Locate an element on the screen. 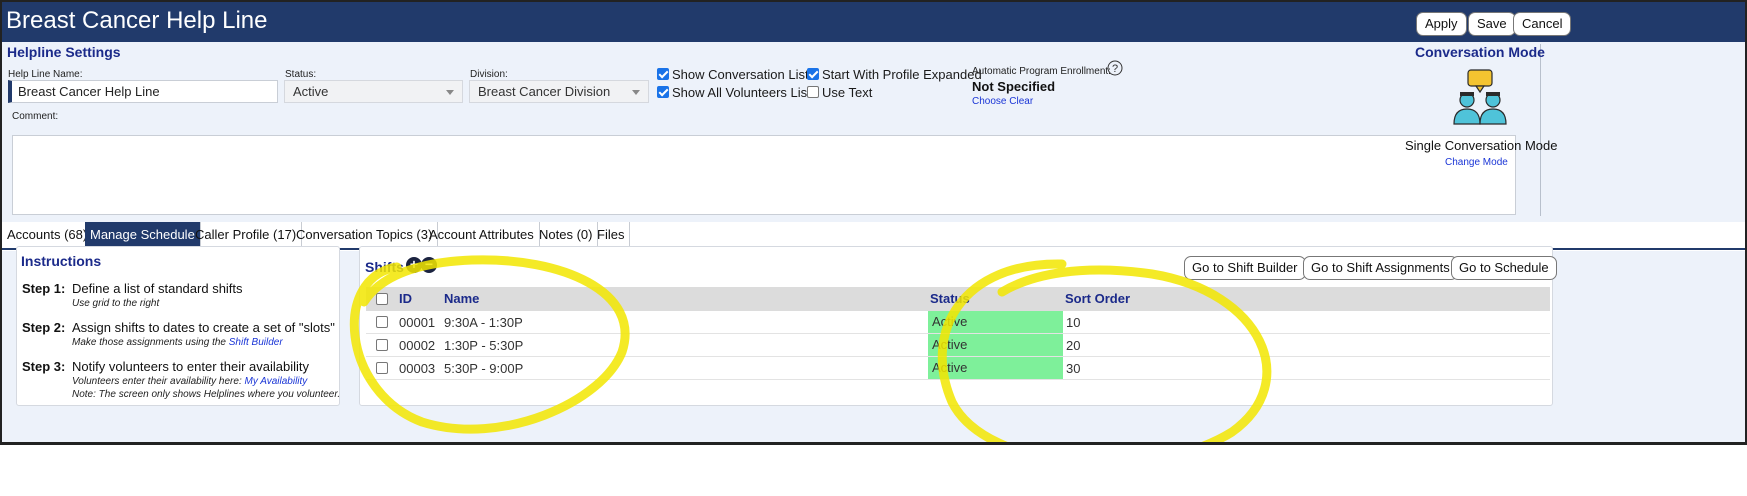 This screenshot has height=496, width=1747. shift-name: 5:30P - 9:00P is located at coordinates (484, 368).